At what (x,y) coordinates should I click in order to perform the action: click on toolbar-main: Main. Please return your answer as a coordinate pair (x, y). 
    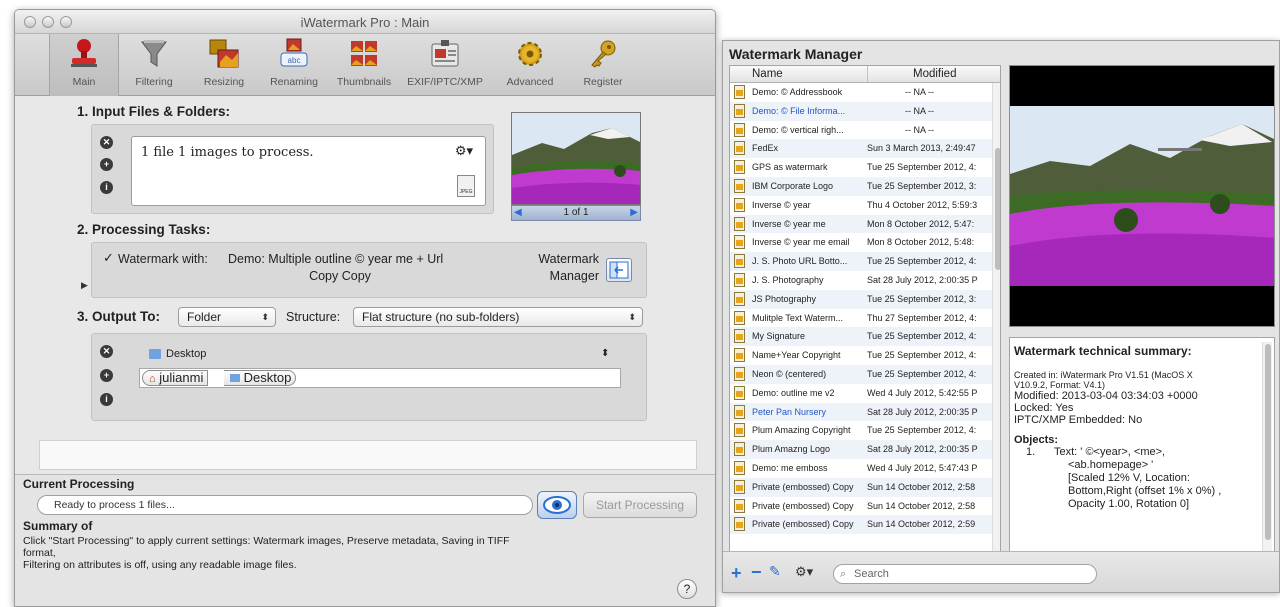
    Looking at the image, I should click on (84, 65).